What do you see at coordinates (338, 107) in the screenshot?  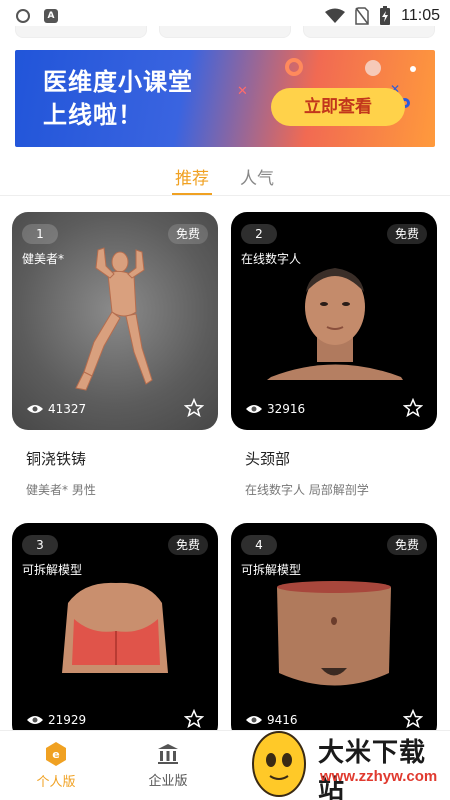 I see `view-now-button: 立即查看` at bounding box center [338, 107].